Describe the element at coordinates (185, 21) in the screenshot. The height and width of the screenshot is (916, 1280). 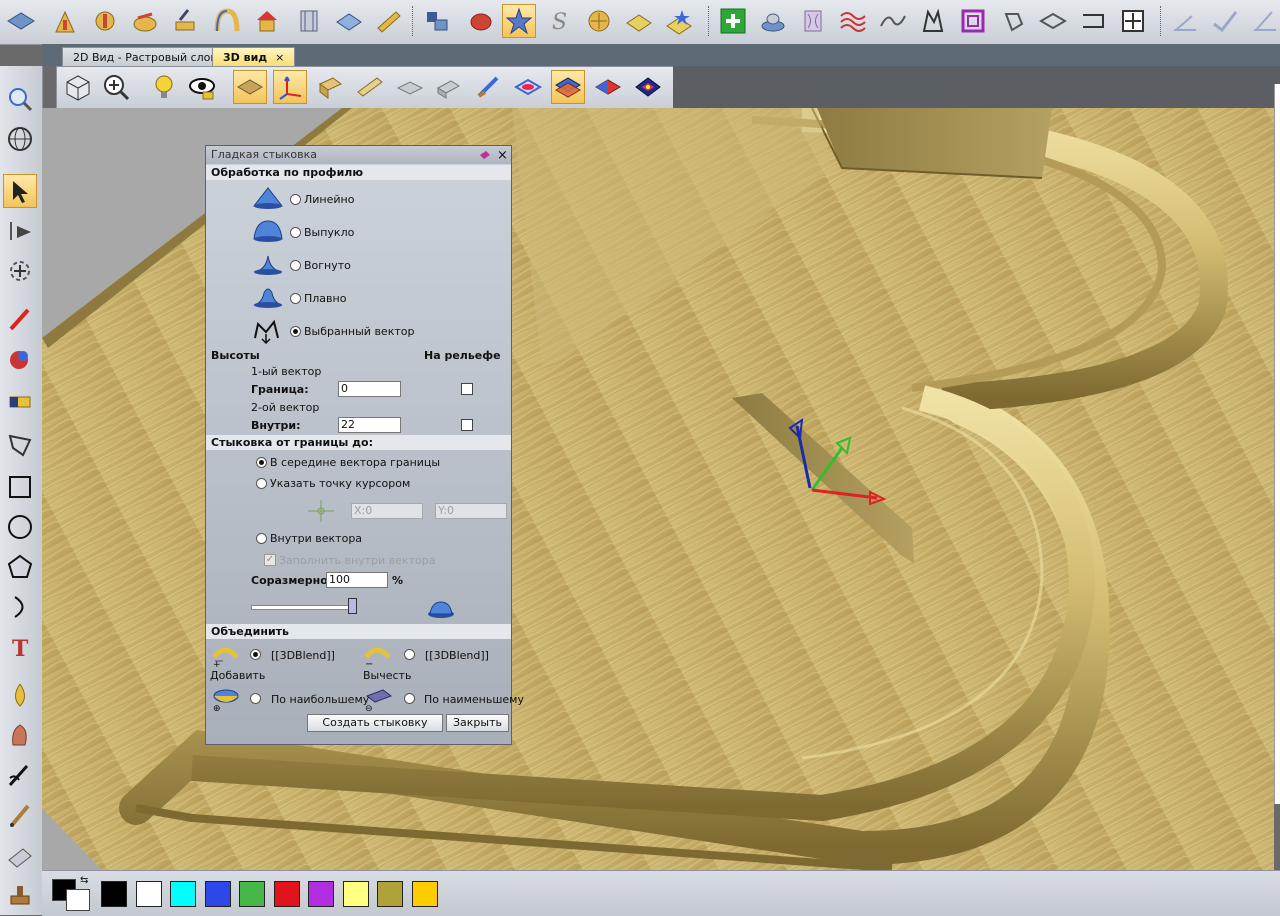
I see `relief-stamp-icon` at that location.